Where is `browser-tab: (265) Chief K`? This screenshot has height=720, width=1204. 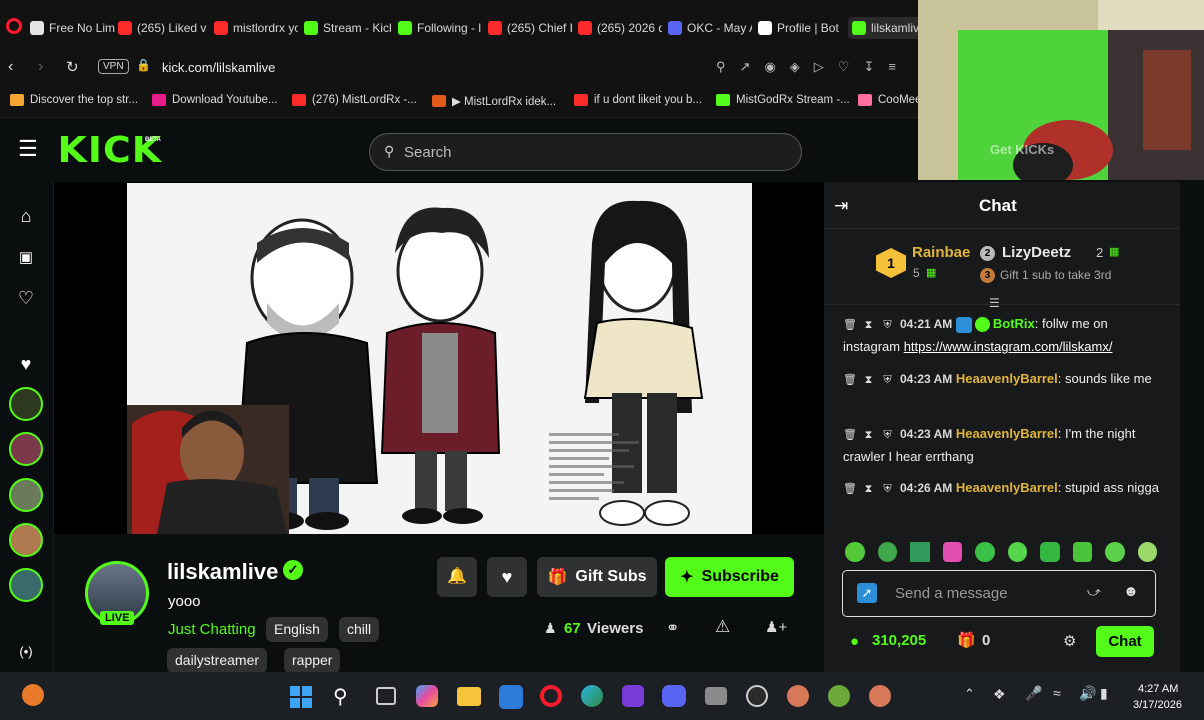 browser-tab: (265) Chief K is located at coordinates (530, 28).